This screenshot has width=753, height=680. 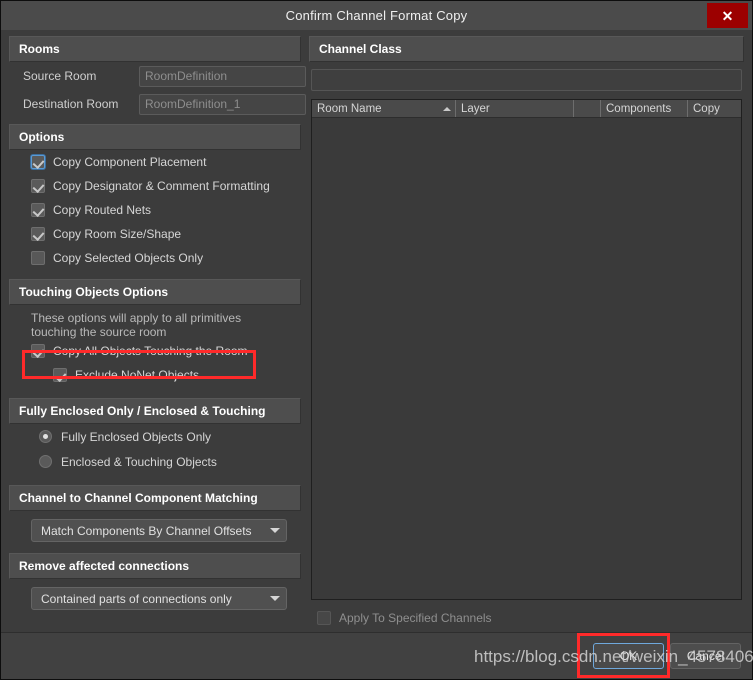 What do you see at coordinates (526, 80) in the screenshot?
I see `channel-class-filter-input` at bounding box center [526, 80].